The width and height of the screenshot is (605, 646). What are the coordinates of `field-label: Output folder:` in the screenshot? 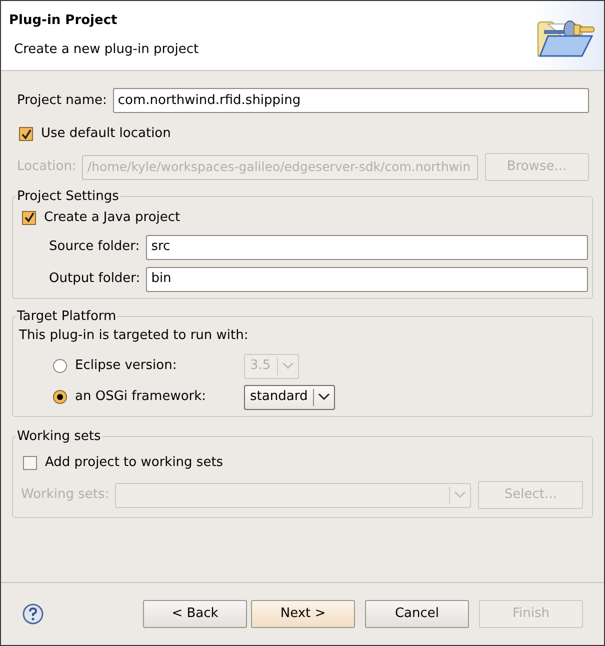 It's located at (94, 279).